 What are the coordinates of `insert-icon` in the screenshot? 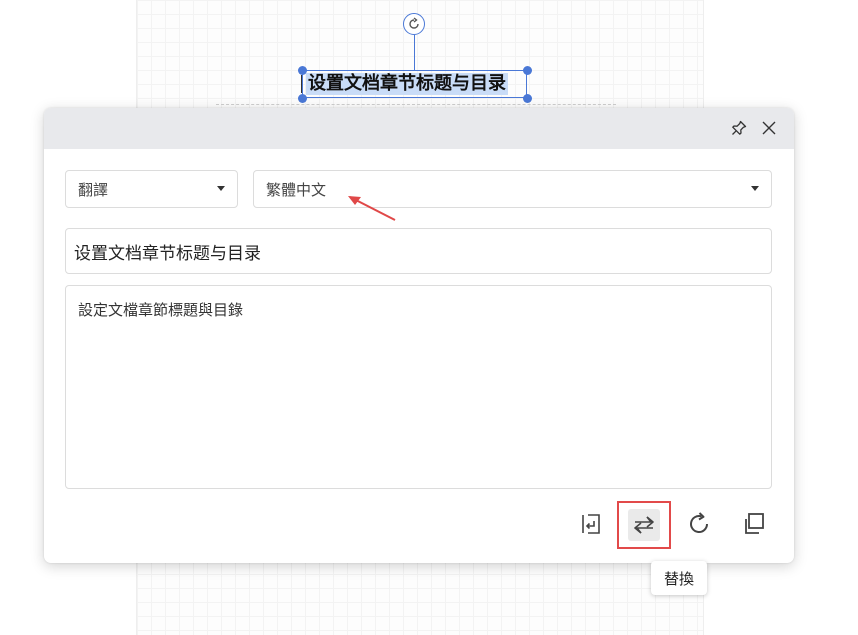 It's located at (591, 524).